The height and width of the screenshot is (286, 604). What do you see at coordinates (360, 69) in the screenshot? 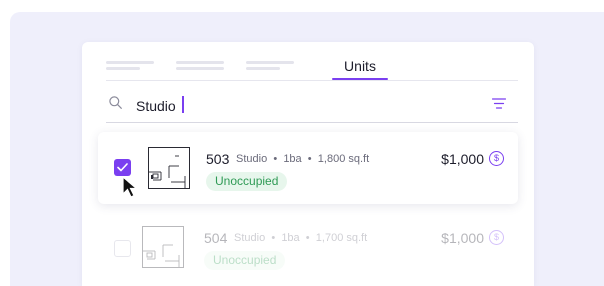
I see `tab-units: Units` at bounding box center [360, 69].